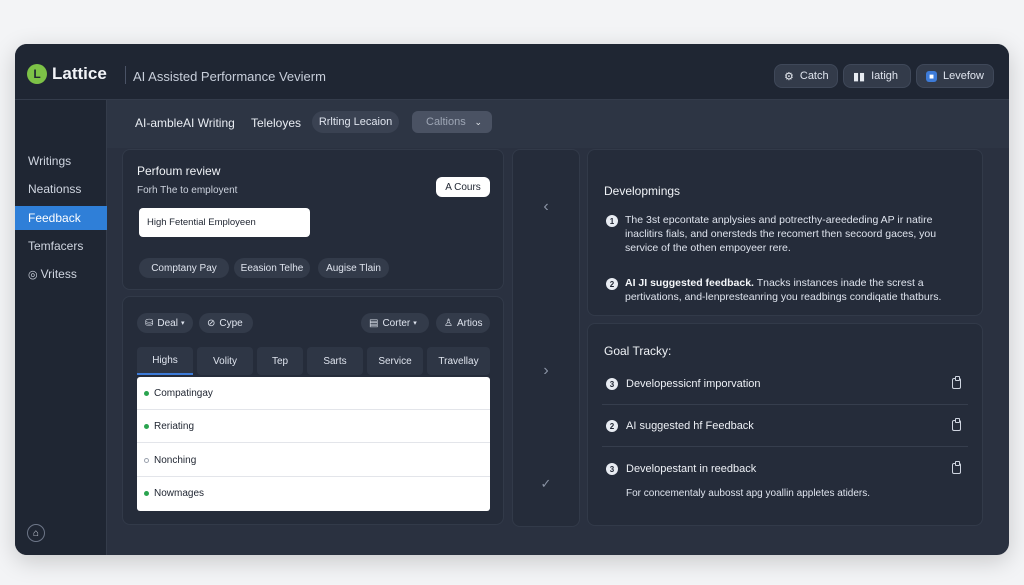 The height and width of the screenshot is (585, 1024). Describe the element at coordinates (355, 122) in the screenshot. I see `location-filter-pill: Rrlting Lecaion` at that location.